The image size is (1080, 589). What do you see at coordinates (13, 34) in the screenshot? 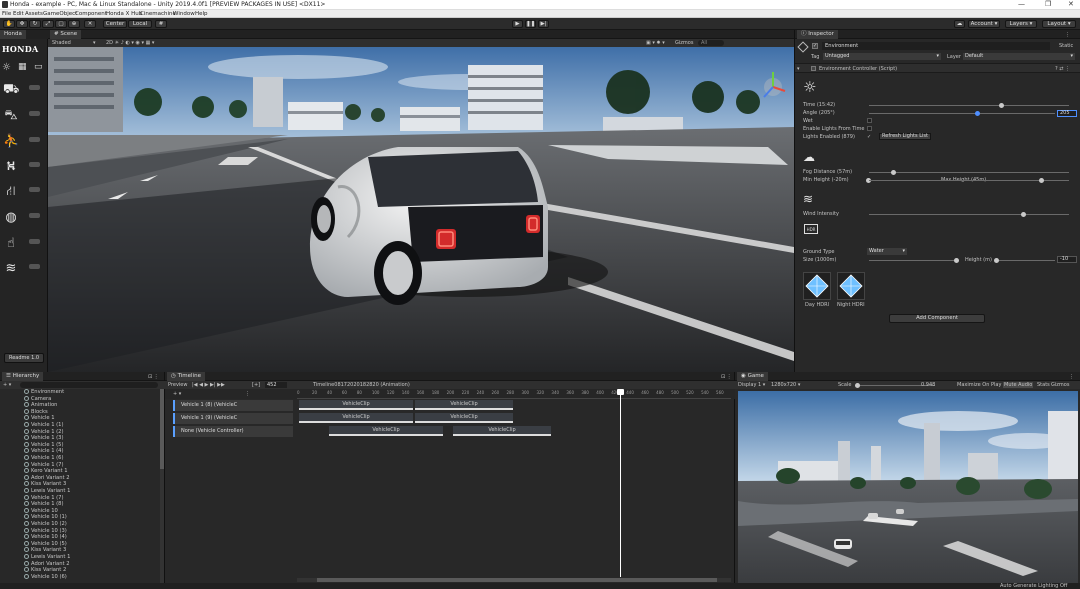
I see `tab-honda: Honda` at bounding box center [13, 34].